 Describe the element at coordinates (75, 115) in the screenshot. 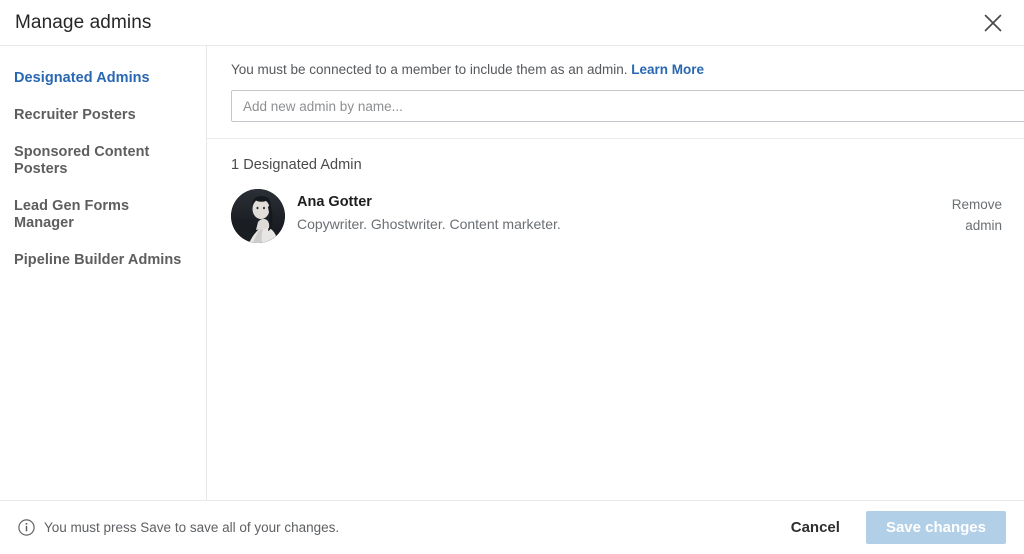

I see `sidebar-item-label: Recruiter Posters` at that location.